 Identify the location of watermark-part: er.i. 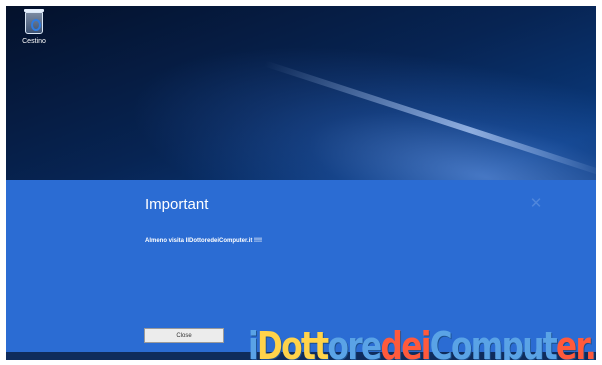
(576, 342).